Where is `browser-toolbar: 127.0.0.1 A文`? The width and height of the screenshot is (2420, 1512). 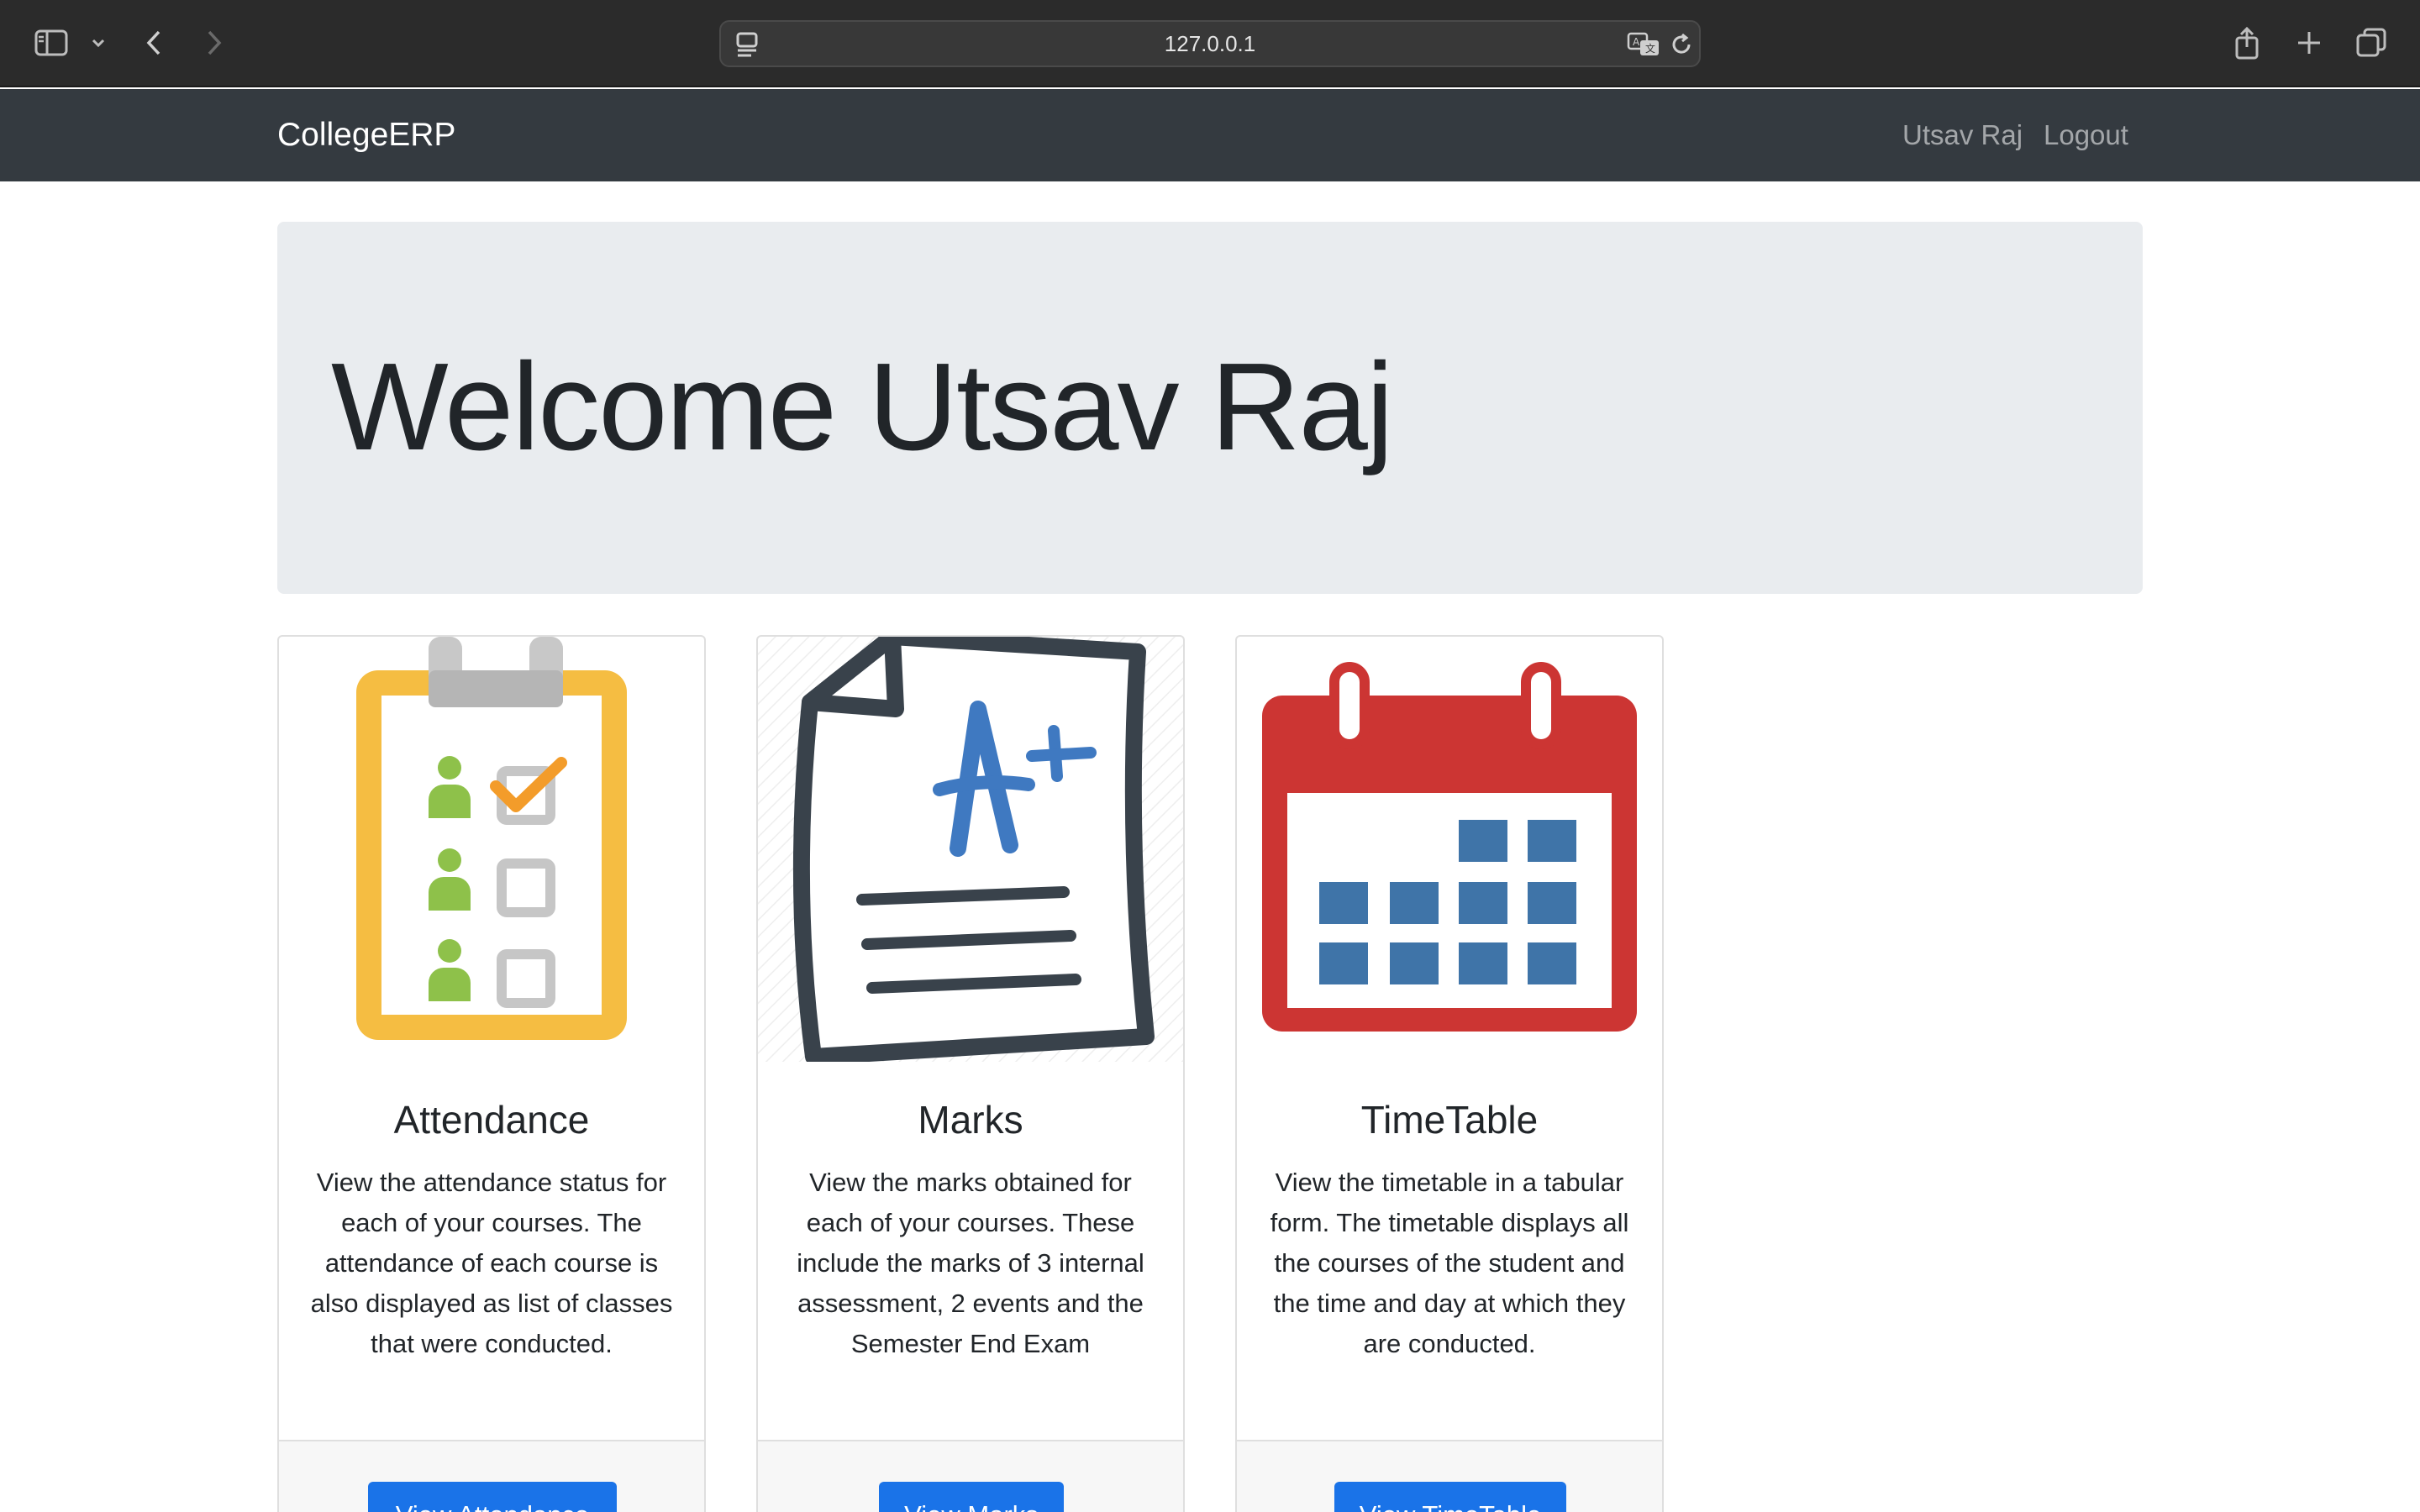 browser-toolbar: 127.0.0.1 A文 is located at coordinates (1210, 43).